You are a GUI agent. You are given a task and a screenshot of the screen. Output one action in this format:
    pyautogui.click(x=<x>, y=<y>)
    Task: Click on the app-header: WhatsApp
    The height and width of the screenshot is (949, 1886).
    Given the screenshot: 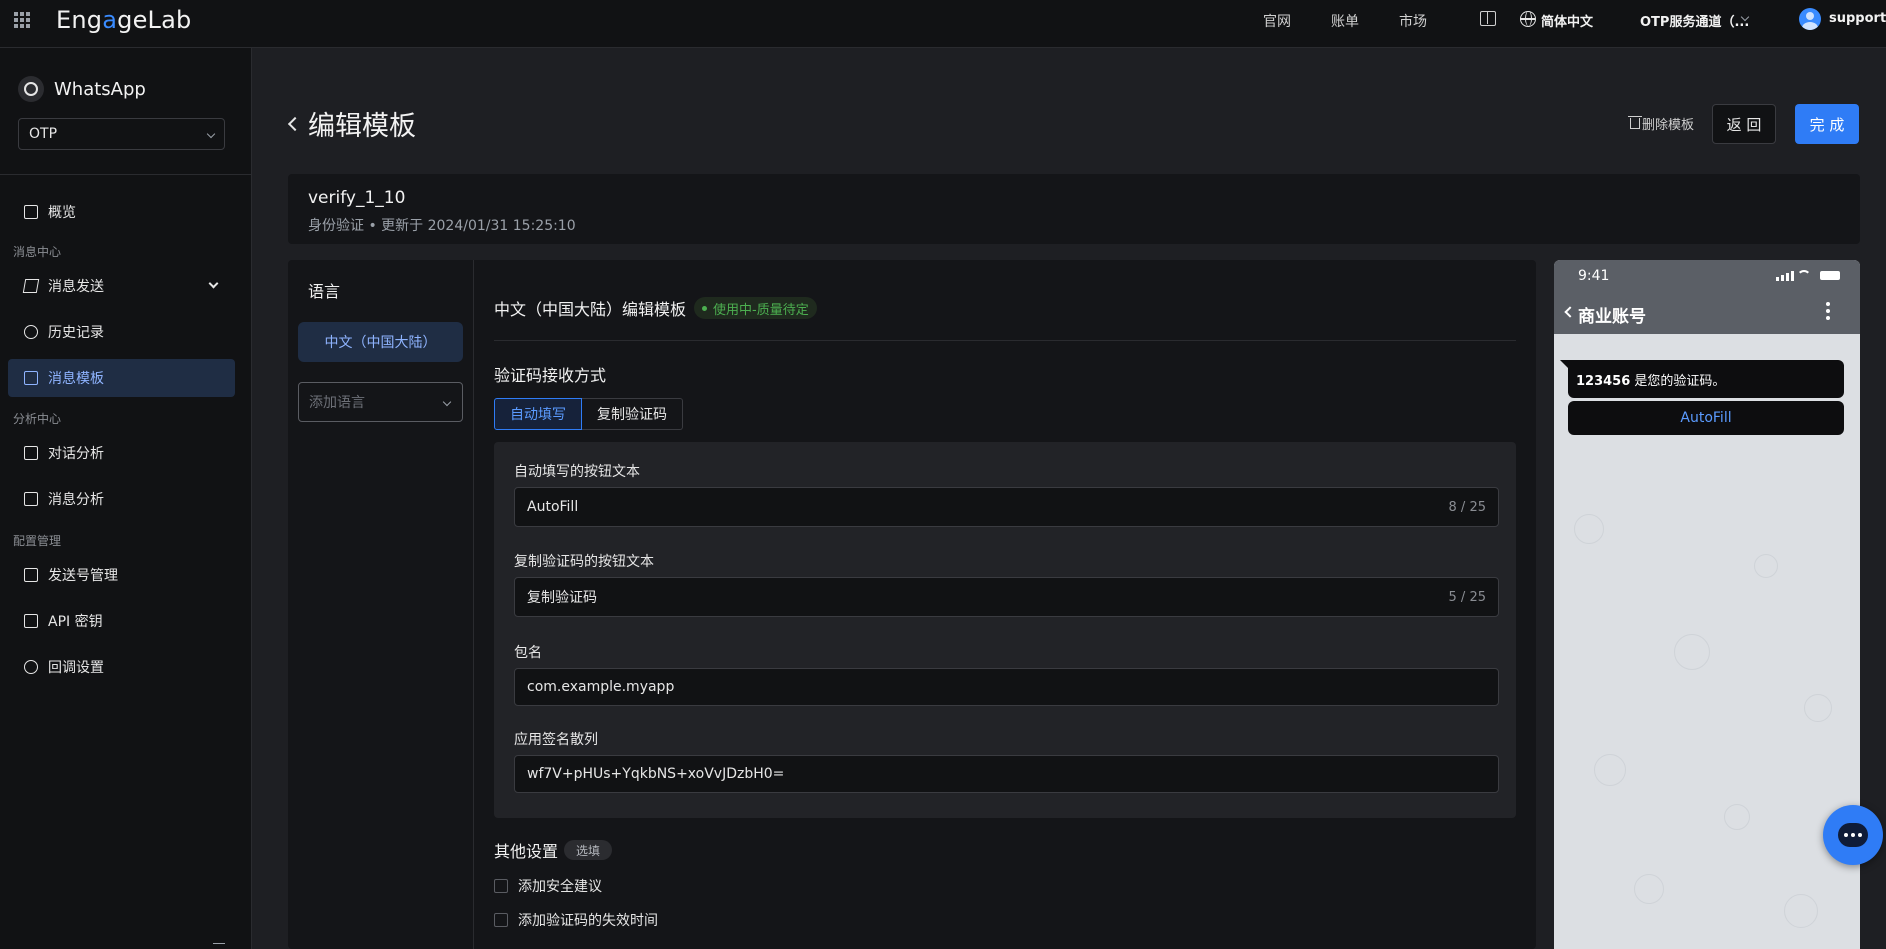 What is the action you would take?
    pyautogui.click(x=82, y=89)
    